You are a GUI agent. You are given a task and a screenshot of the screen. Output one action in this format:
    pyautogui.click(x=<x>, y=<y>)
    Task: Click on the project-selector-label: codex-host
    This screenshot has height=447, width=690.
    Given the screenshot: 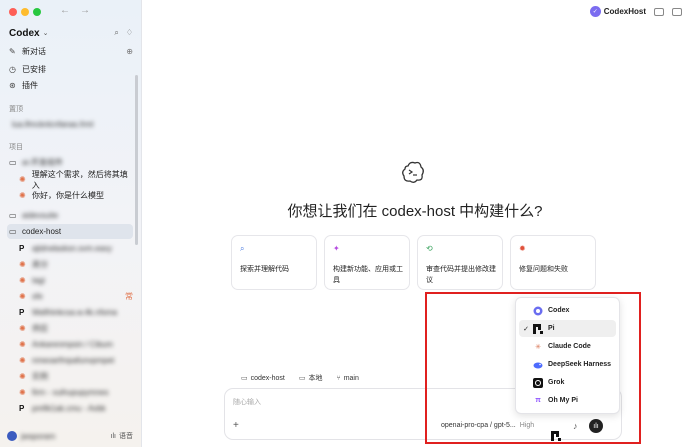 What is the action you would take?
    pyautogui.click(x=267, y=378)
    